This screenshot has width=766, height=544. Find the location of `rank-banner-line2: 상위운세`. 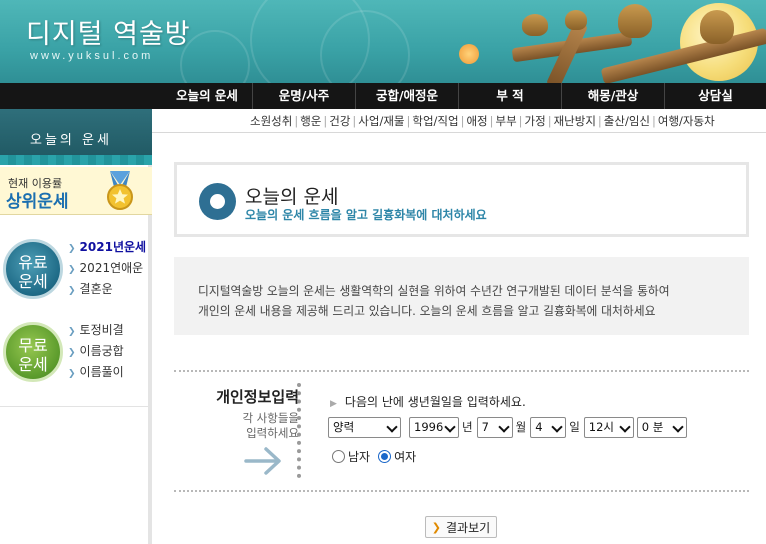

rank-banner-line2: 상위운세 is located at coordinates (37, 202).